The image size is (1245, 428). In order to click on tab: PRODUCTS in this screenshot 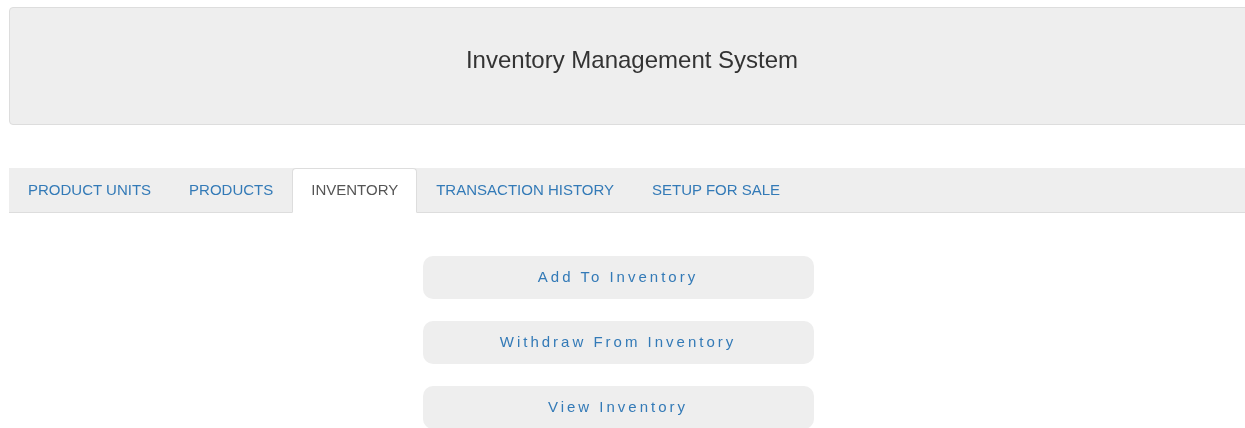, I will do `click(231, 190)`.